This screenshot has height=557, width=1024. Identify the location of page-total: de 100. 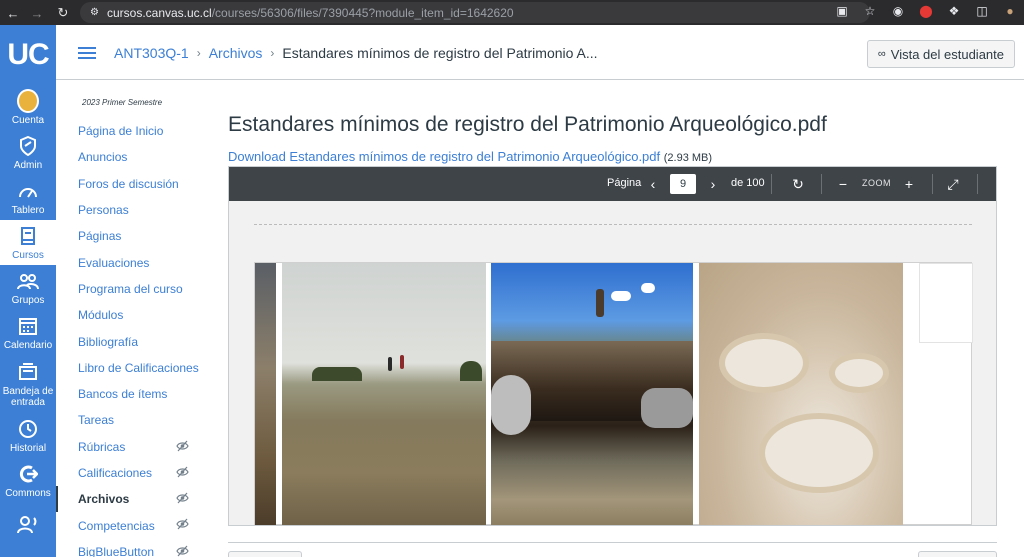
(748, 183).